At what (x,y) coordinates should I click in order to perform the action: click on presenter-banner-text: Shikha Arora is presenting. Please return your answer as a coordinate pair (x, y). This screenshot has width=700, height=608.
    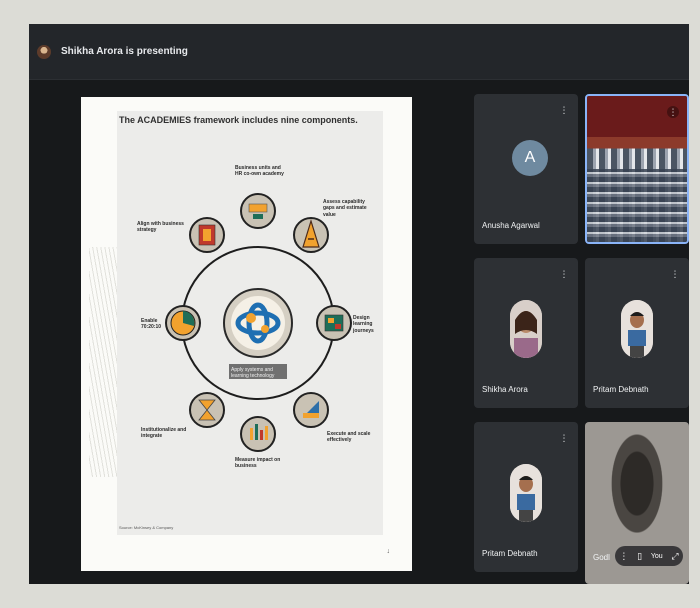
    Looking at the image, I should click on (124, 51).